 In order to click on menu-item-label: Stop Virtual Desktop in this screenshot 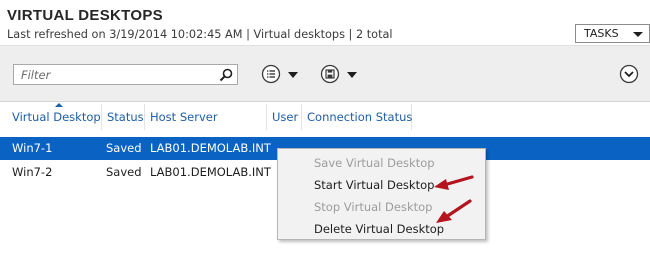, I will do `click(373, 207)`.